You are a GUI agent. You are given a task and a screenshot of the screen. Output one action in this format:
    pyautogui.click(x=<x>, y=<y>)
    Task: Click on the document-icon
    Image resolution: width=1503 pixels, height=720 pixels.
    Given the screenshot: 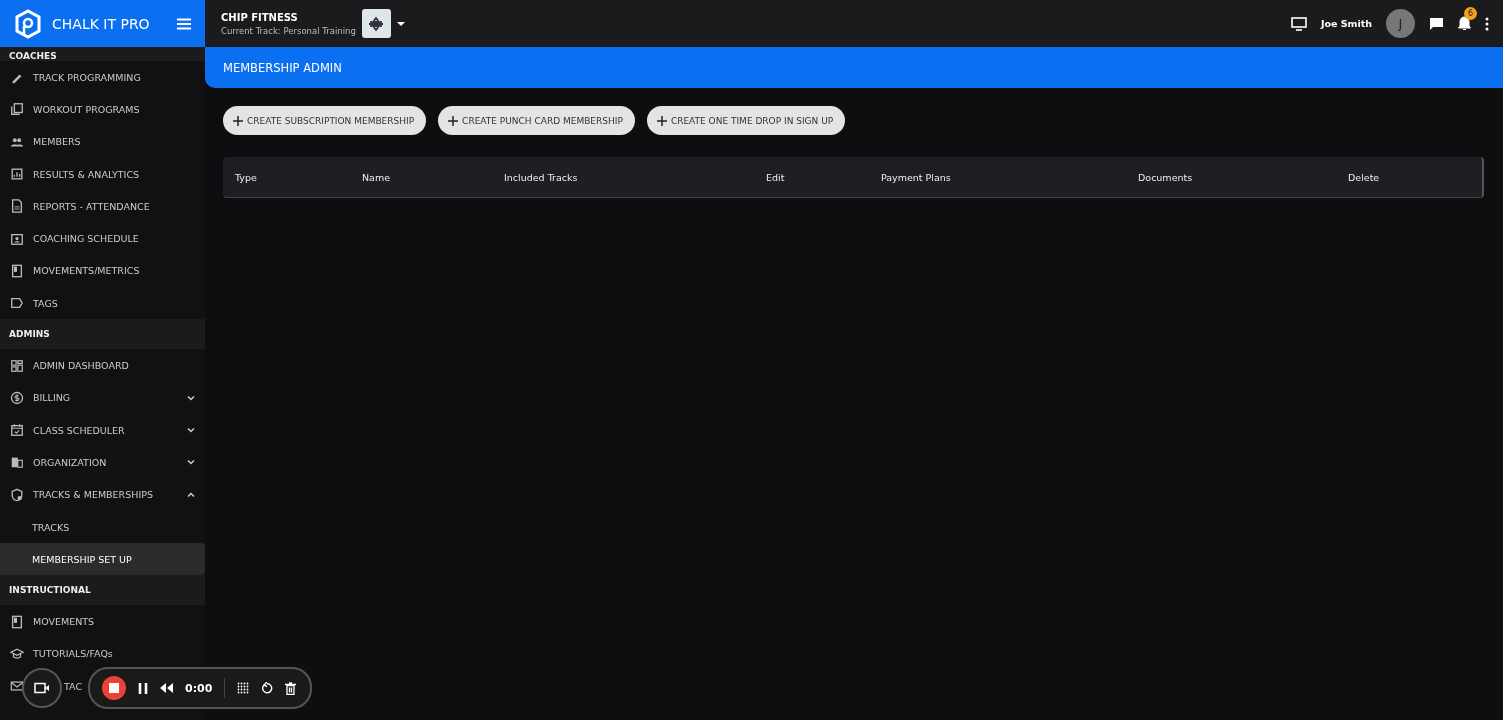 What is the action you would take?
    pyautogui.click(x=17, y=206)
    